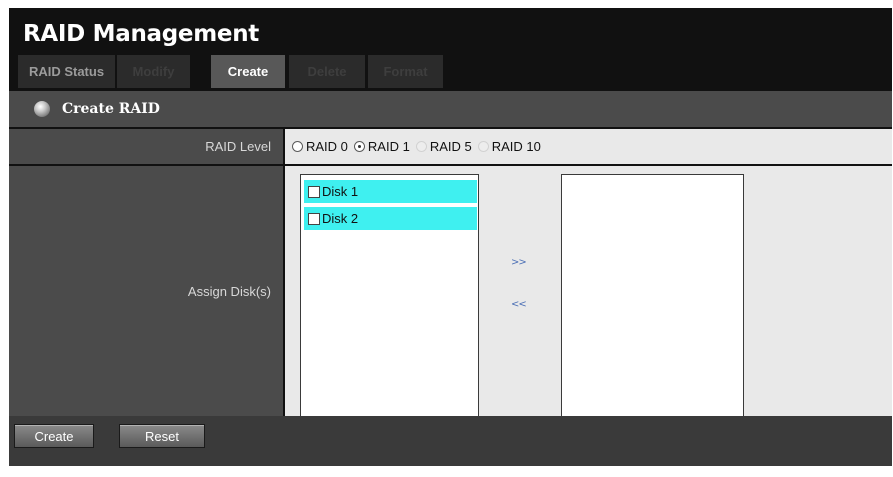 This screenshot has width=893, height=477. What do you see at coordinates (297, 146) in the screenshot?
I see `radio-button` at bounding box center [297, 146].